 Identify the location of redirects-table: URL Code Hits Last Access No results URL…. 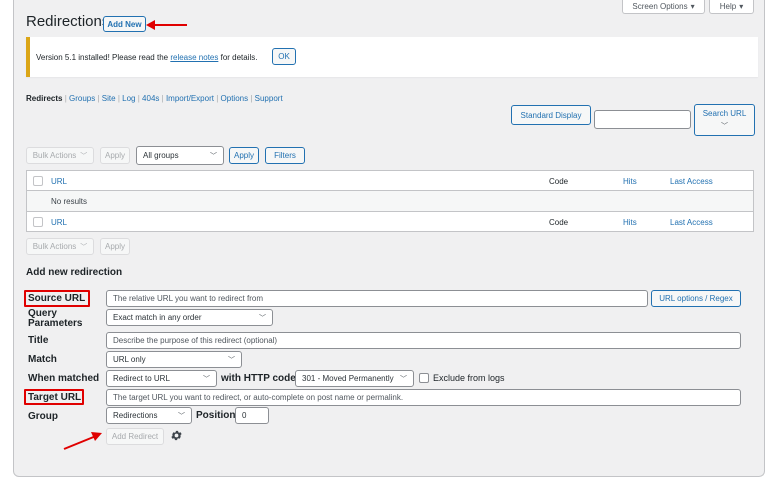
(390, 201).